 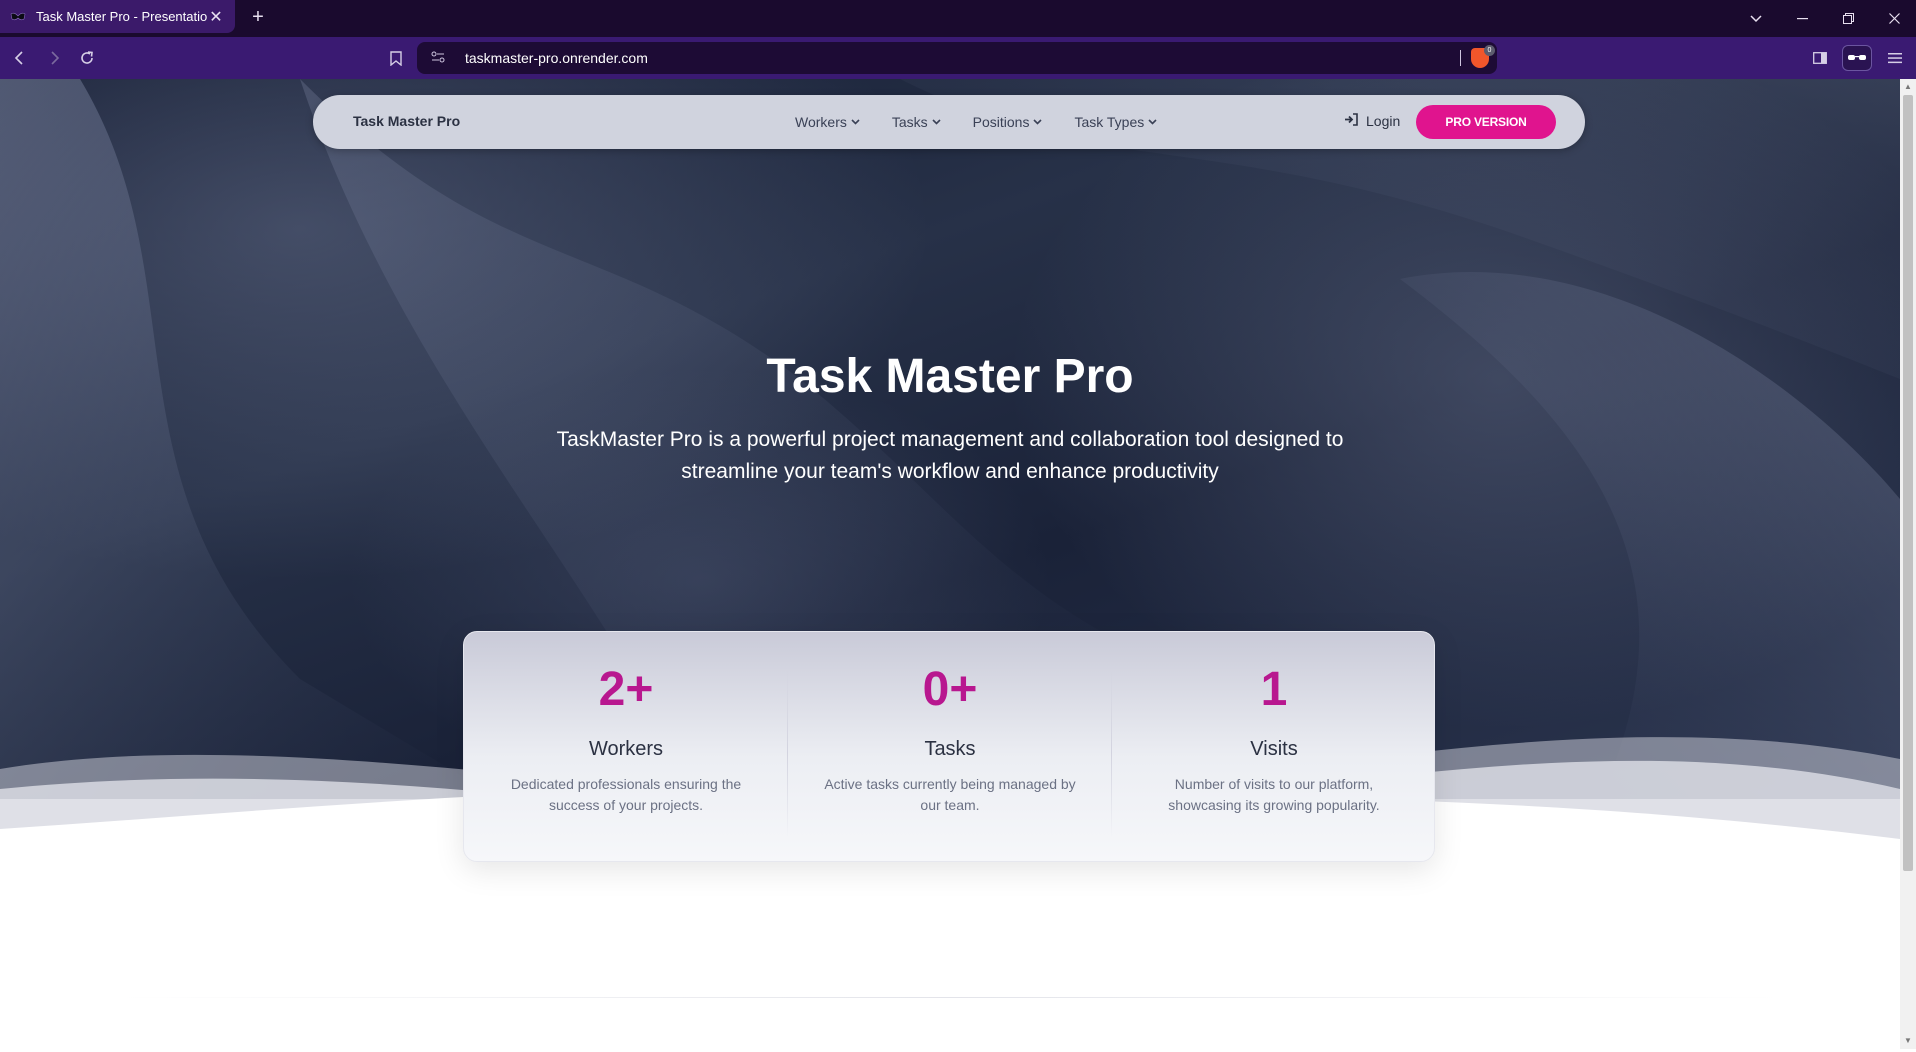 What do you see at coordinates (396, 58) in the screenshot?
I see `bookmark-icon` at bounding box center [396, 58].